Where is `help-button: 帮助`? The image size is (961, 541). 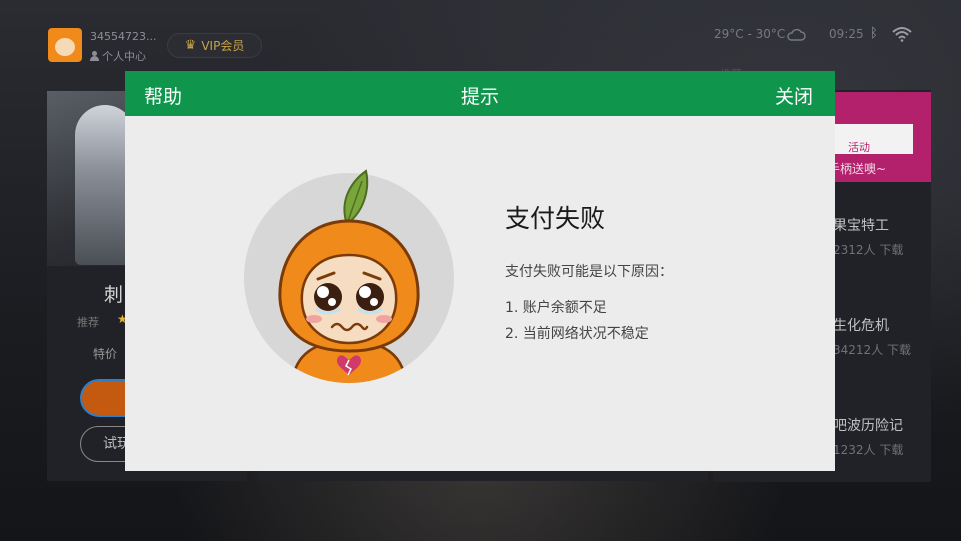
help-button: 帮助 is located at coordinates (163, 95).